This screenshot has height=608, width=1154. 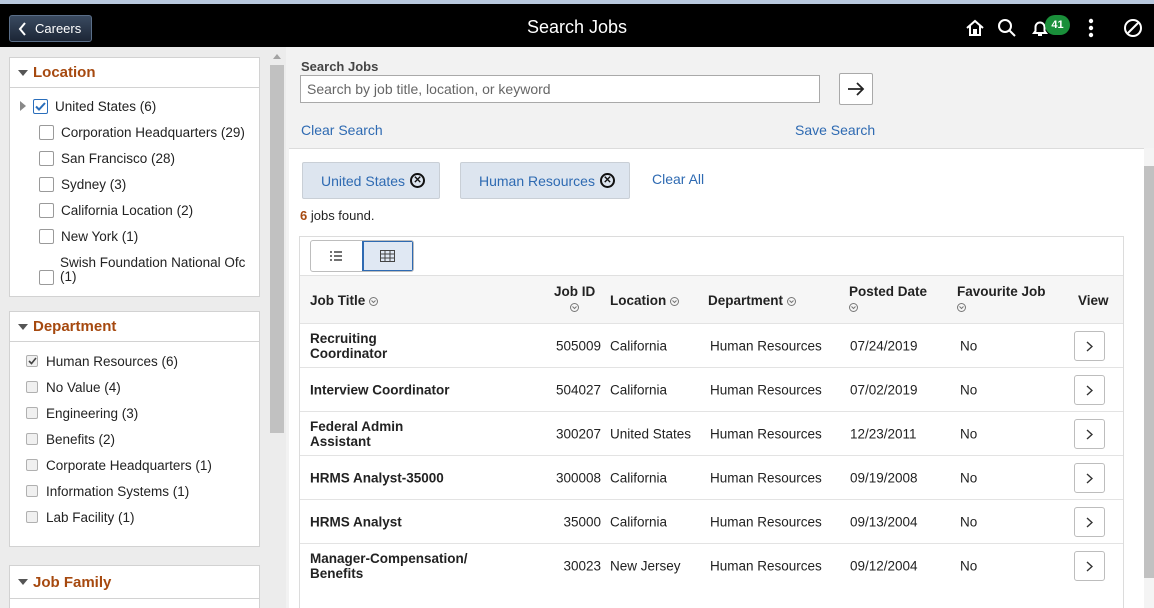 What do you see at coordinates (277, 56) in the screenshot?
I see `scroll-up-arrow-icon` at bounding box center [277, 56].